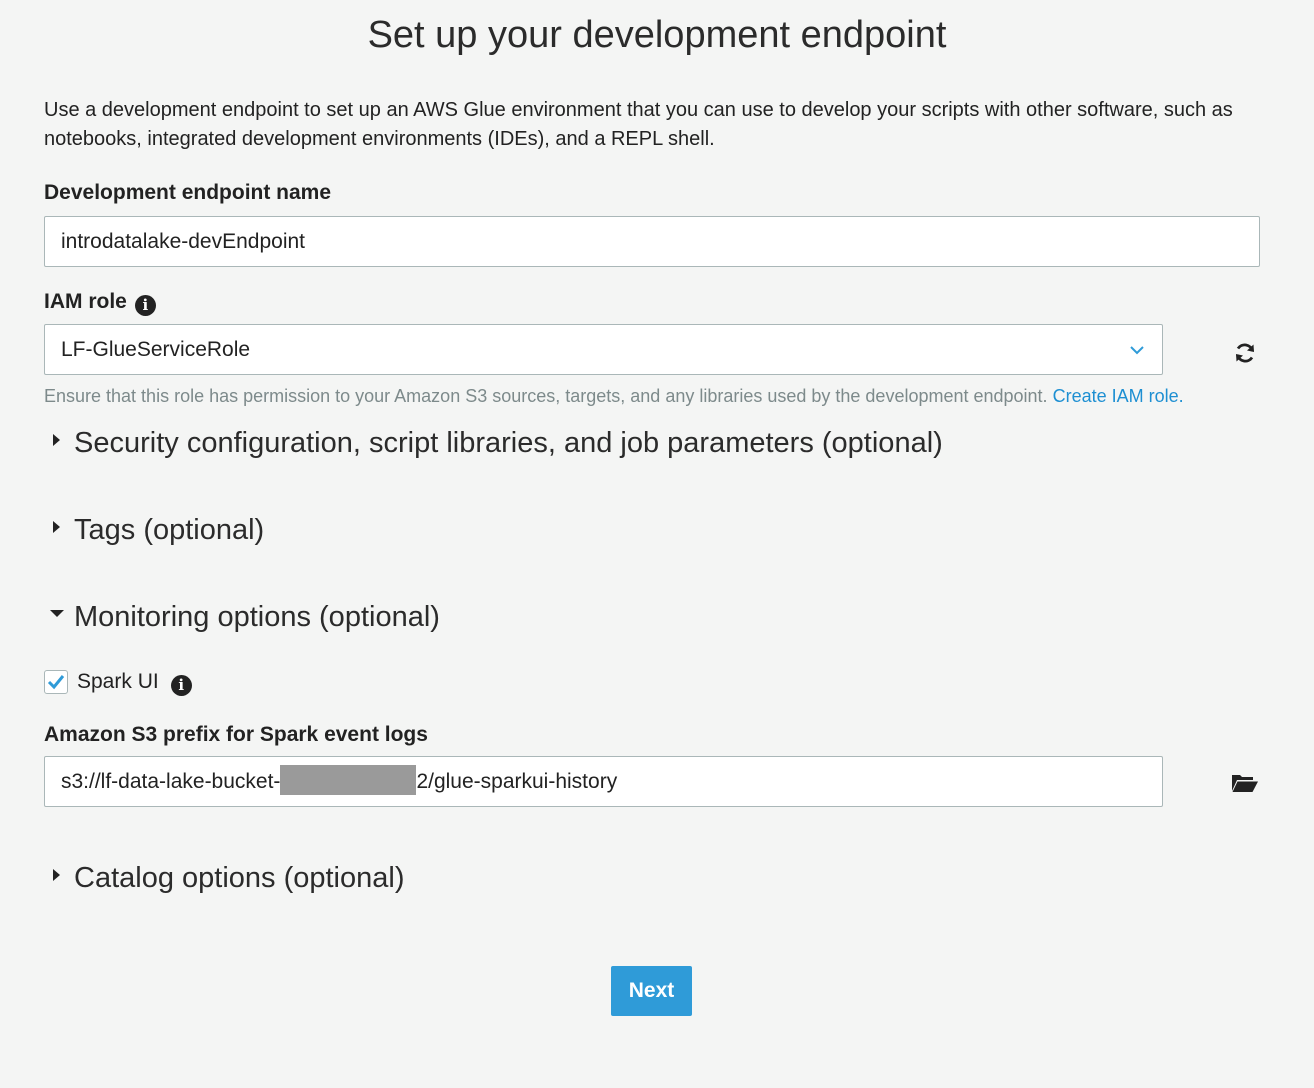 This screenshot has width=1314, height=1088. What do you see at coordinates (156, 349) in the screenshot?
I see `iam-role-selected: LF-GlueServiceRole` at bounding box center [156, 349].